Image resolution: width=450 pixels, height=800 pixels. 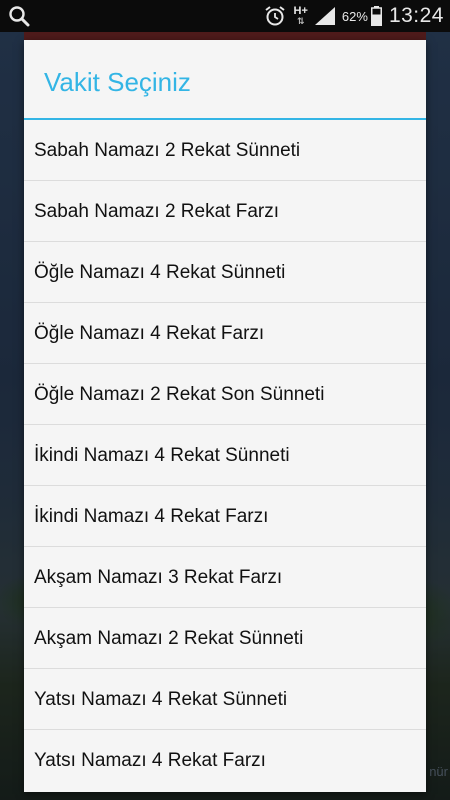 What do you see at coordinates (225, 211) in the screenshot?
I see `list-item: Sabah Namazı 2 Rekat Farzı` at bounding box center [225, 211].